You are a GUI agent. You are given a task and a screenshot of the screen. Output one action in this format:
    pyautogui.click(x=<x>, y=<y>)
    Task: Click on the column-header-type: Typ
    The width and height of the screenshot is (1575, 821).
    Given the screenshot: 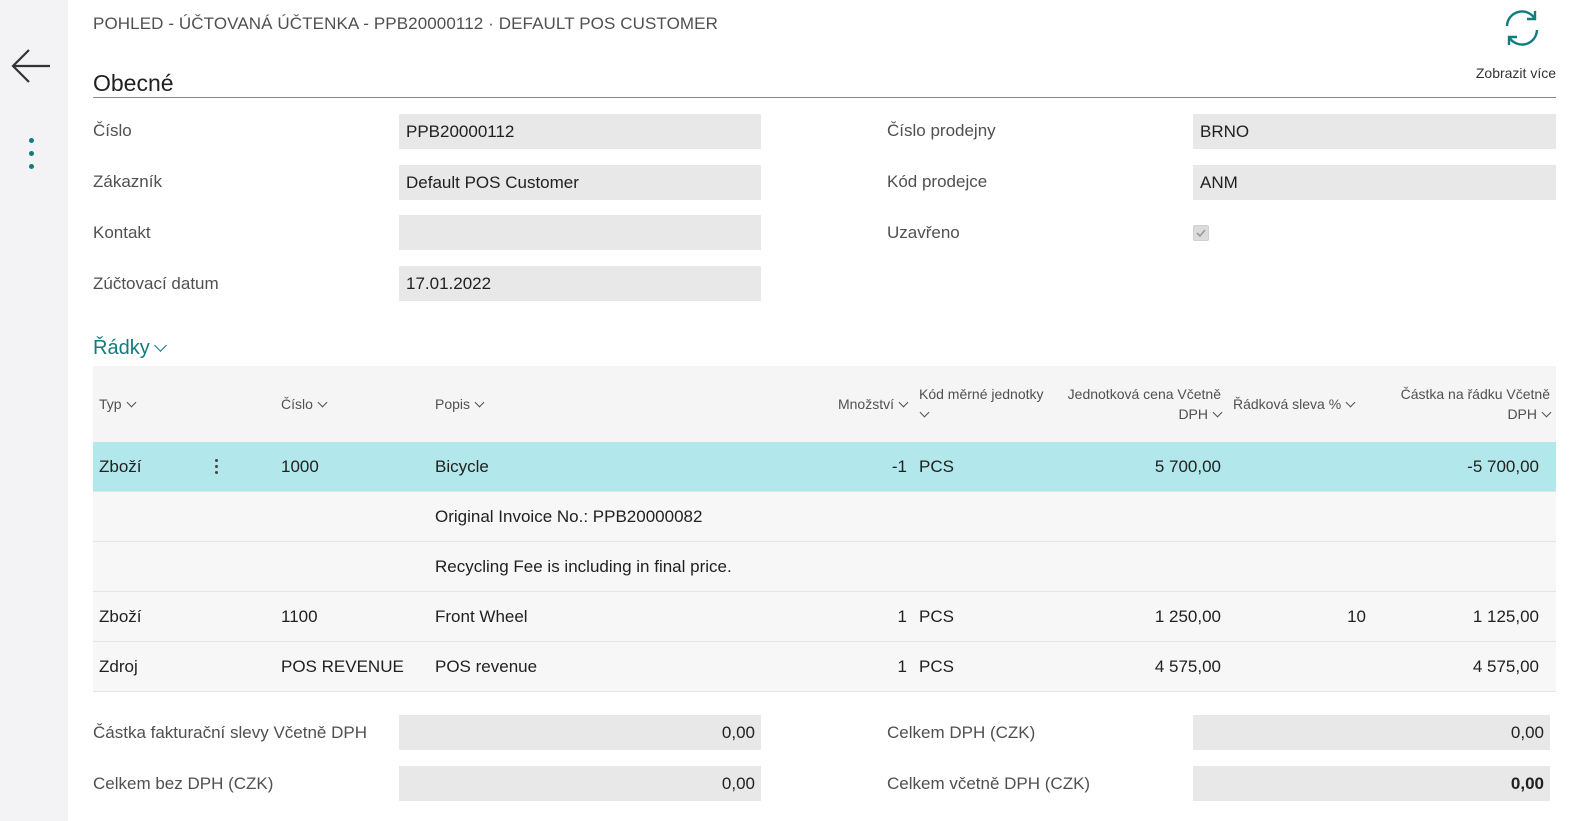 What is the action you would take?
    pyautogui.click(x=184, y=404)
    